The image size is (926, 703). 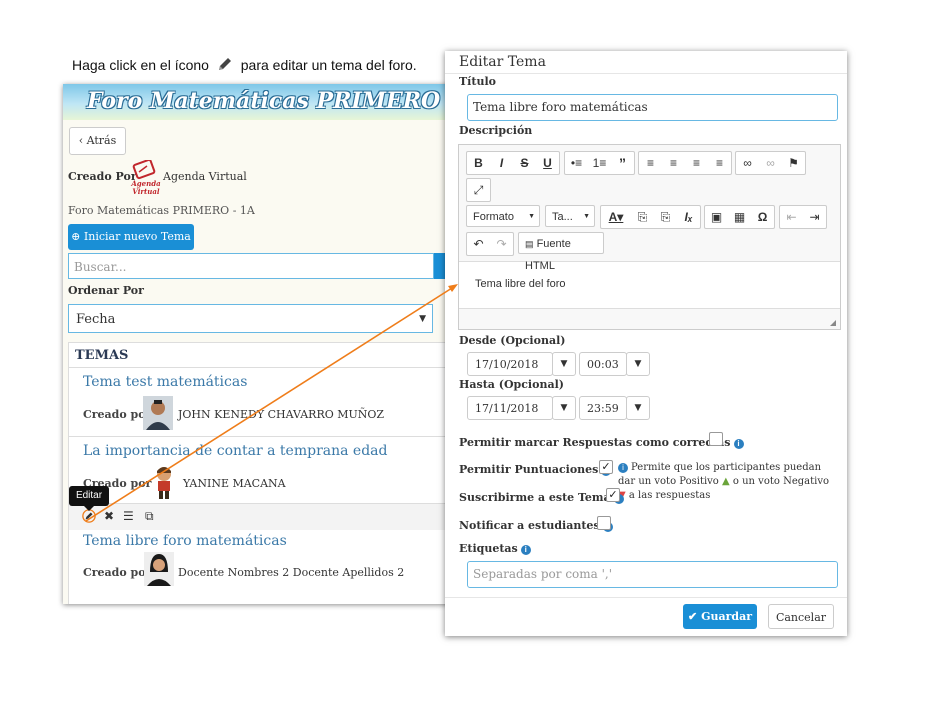 What do you see at coordinates (603, 364) in the screenshot?
I see `from-time-input: 00:03` at bounding box center [603, 364].